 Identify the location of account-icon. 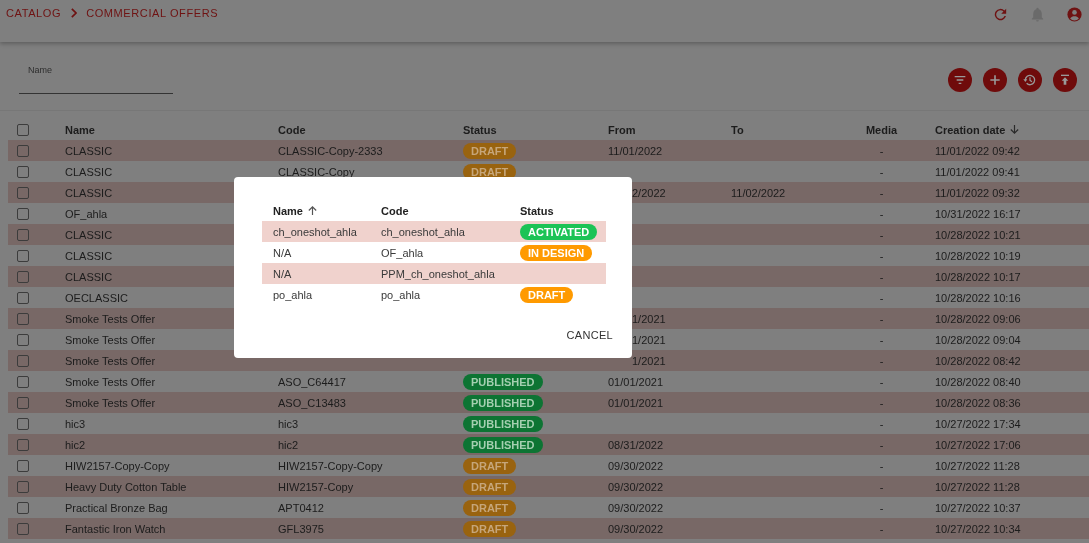
(1074, 14).